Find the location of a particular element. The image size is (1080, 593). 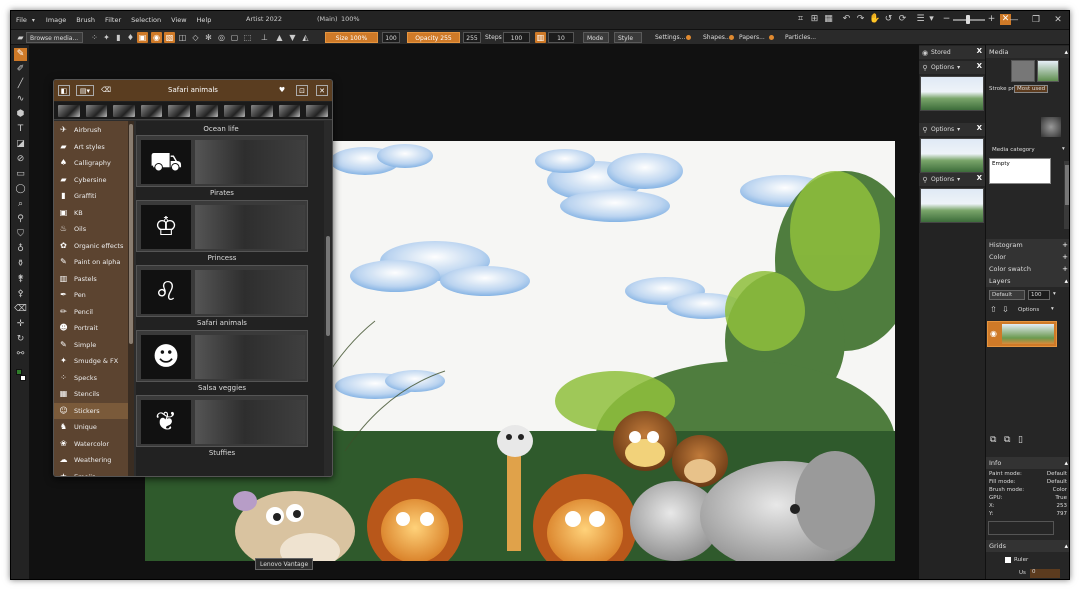

pen-tool-icon: ✐ is located at coordinates (20, 69).